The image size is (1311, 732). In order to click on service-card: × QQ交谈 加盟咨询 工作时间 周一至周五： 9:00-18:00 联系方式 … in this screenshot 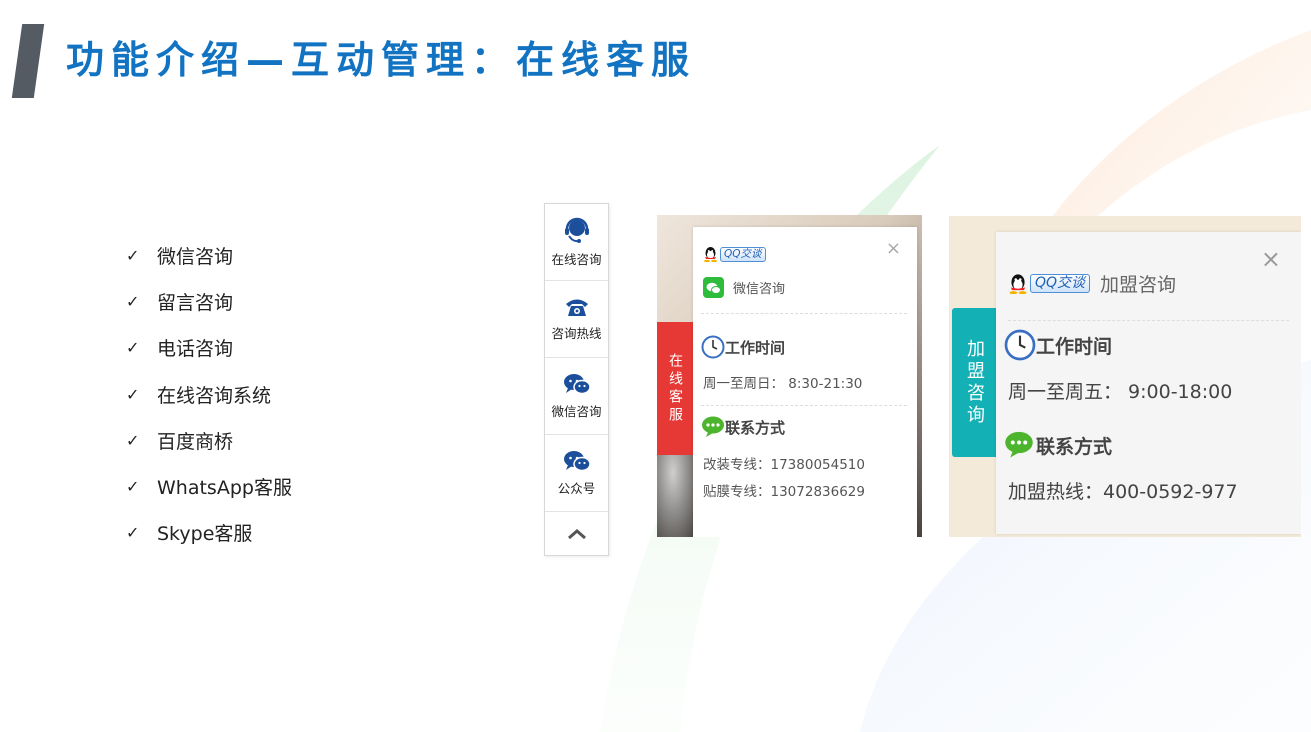, I will do `click(1148, 383)`.